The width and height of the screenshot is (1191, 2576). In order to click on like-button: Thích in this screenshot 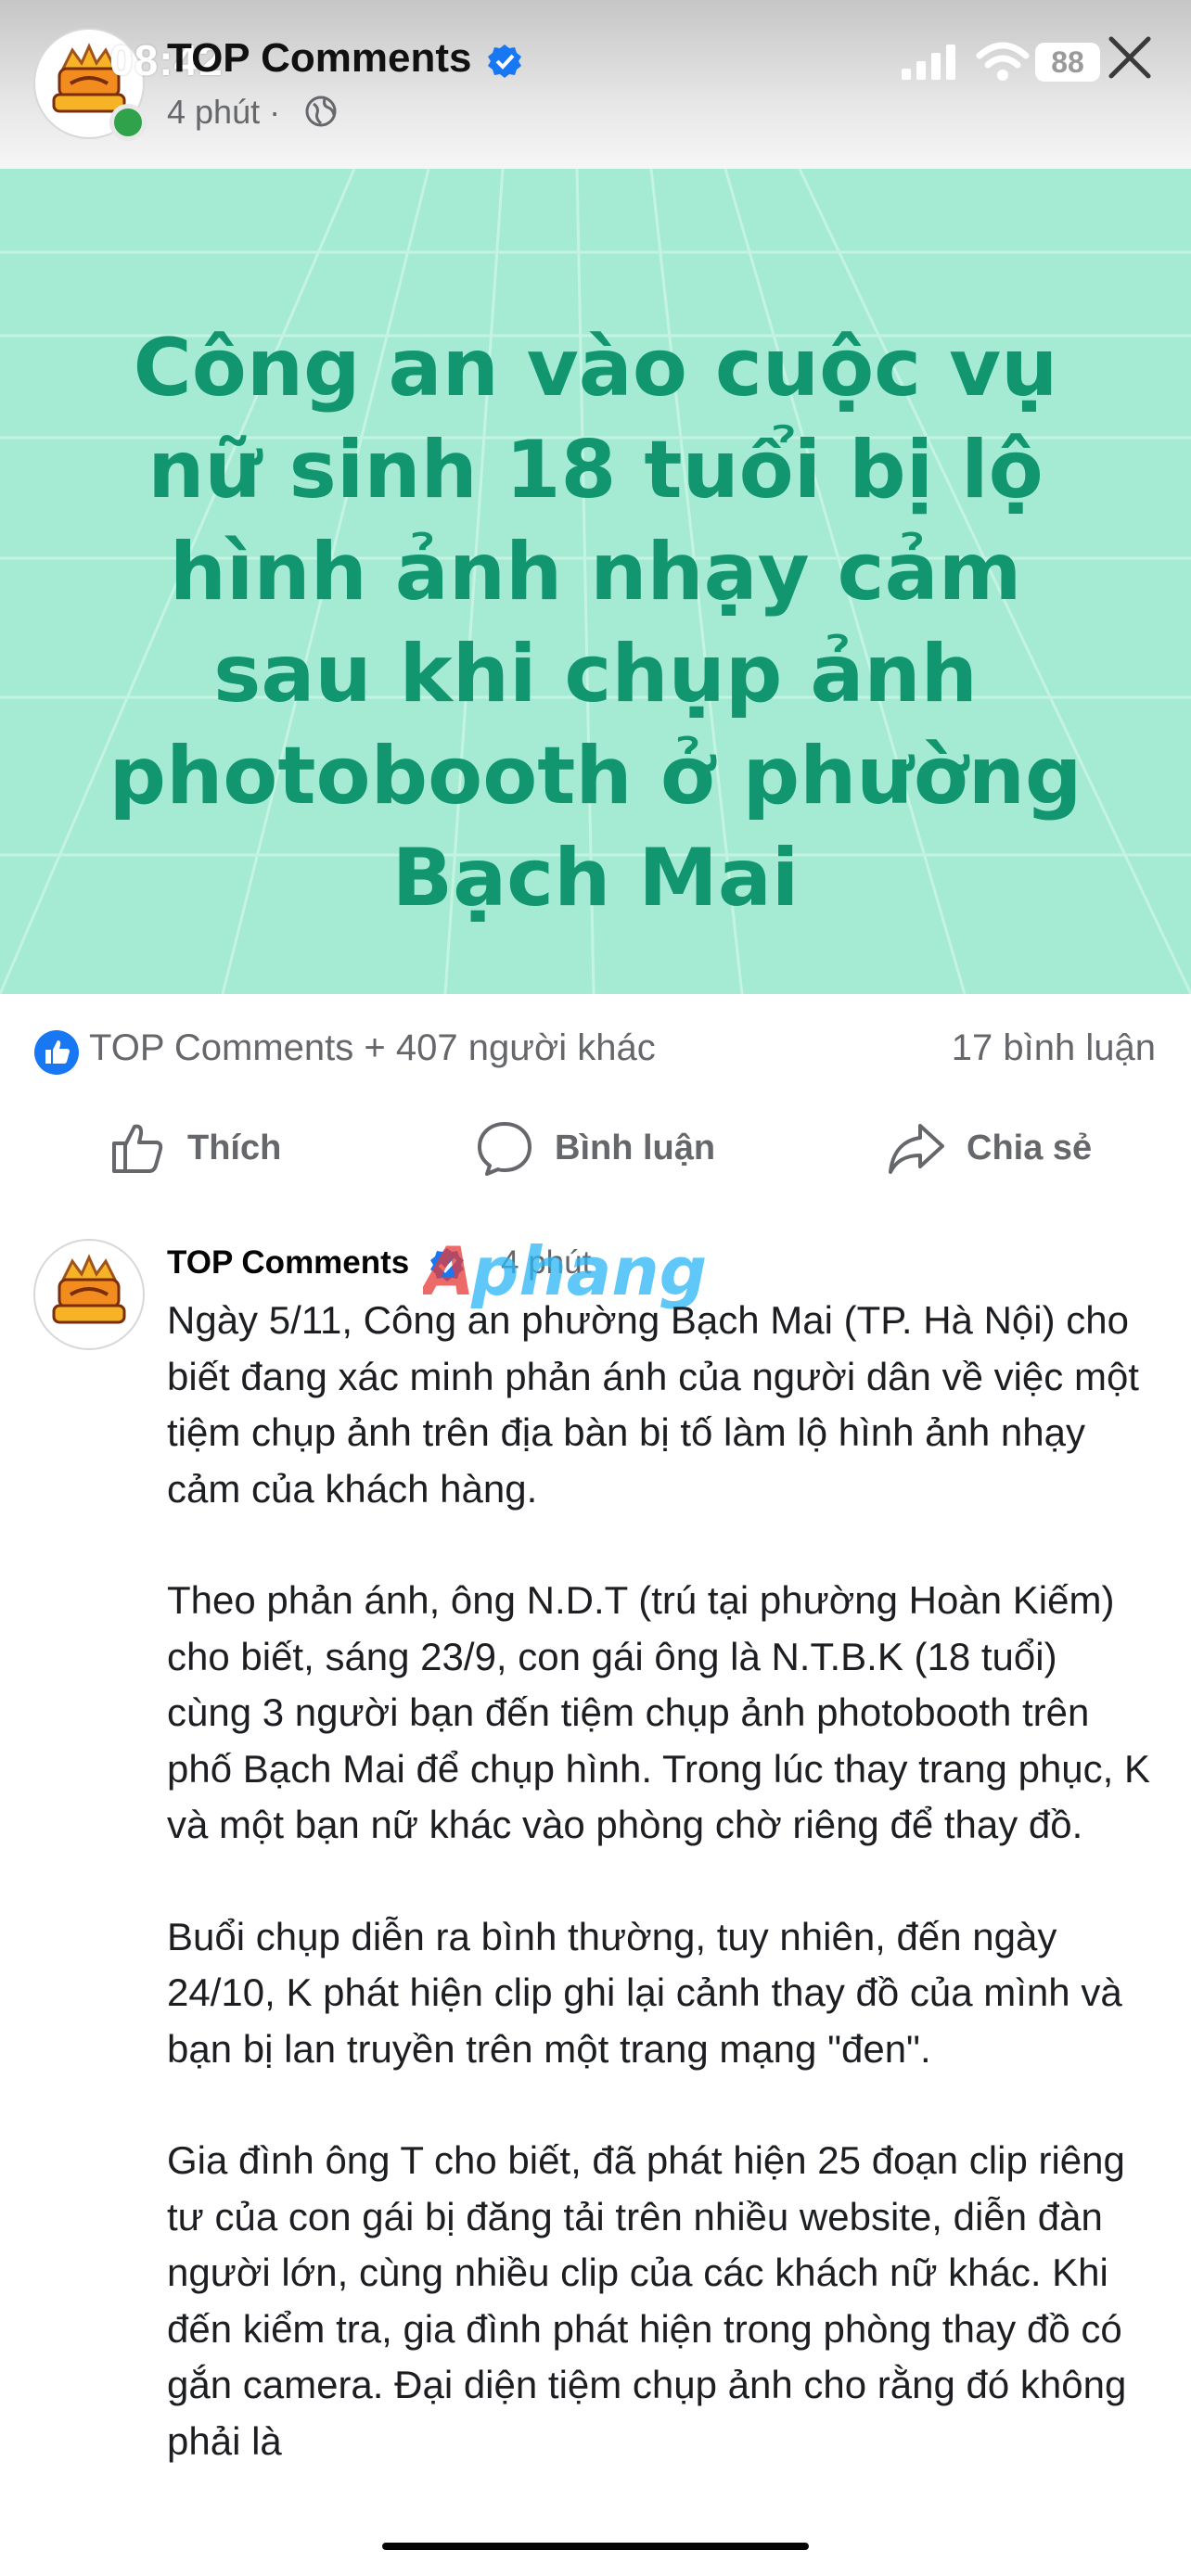, I will do `click(195, 1147)`.